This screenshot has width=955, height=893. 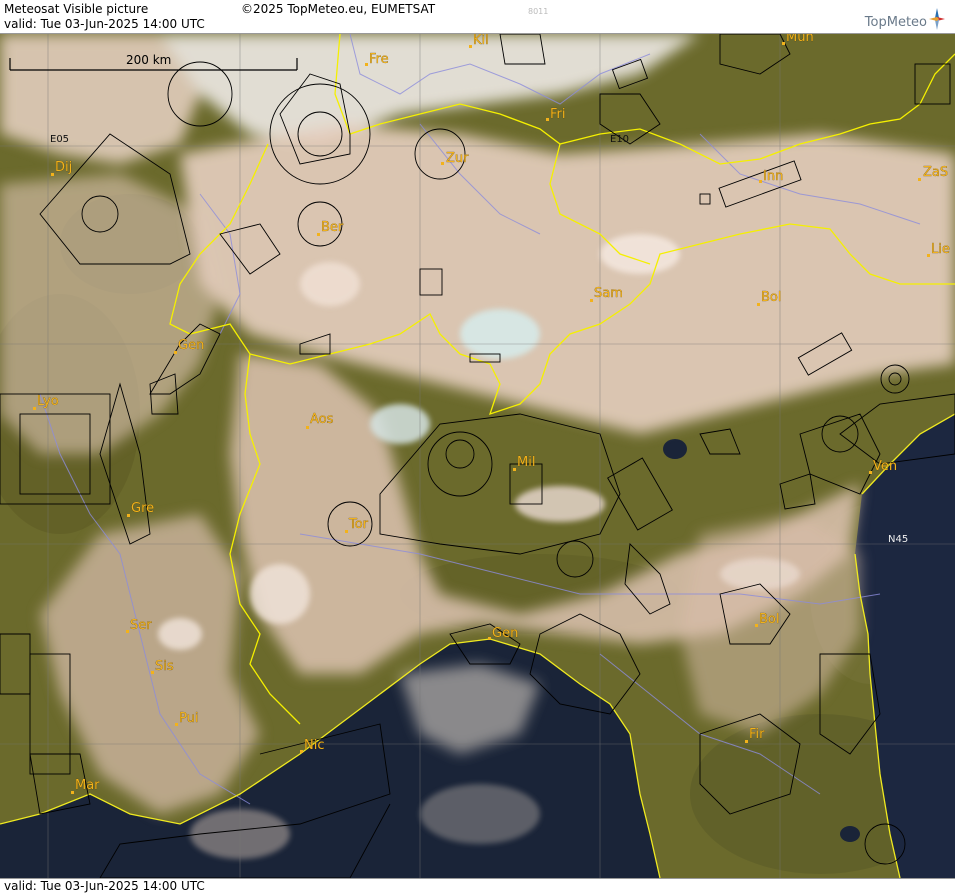 What do you see at coordinates (470, 46) in the screenshot?
I see `city-dot-kil` at bounding box center [470, 46].